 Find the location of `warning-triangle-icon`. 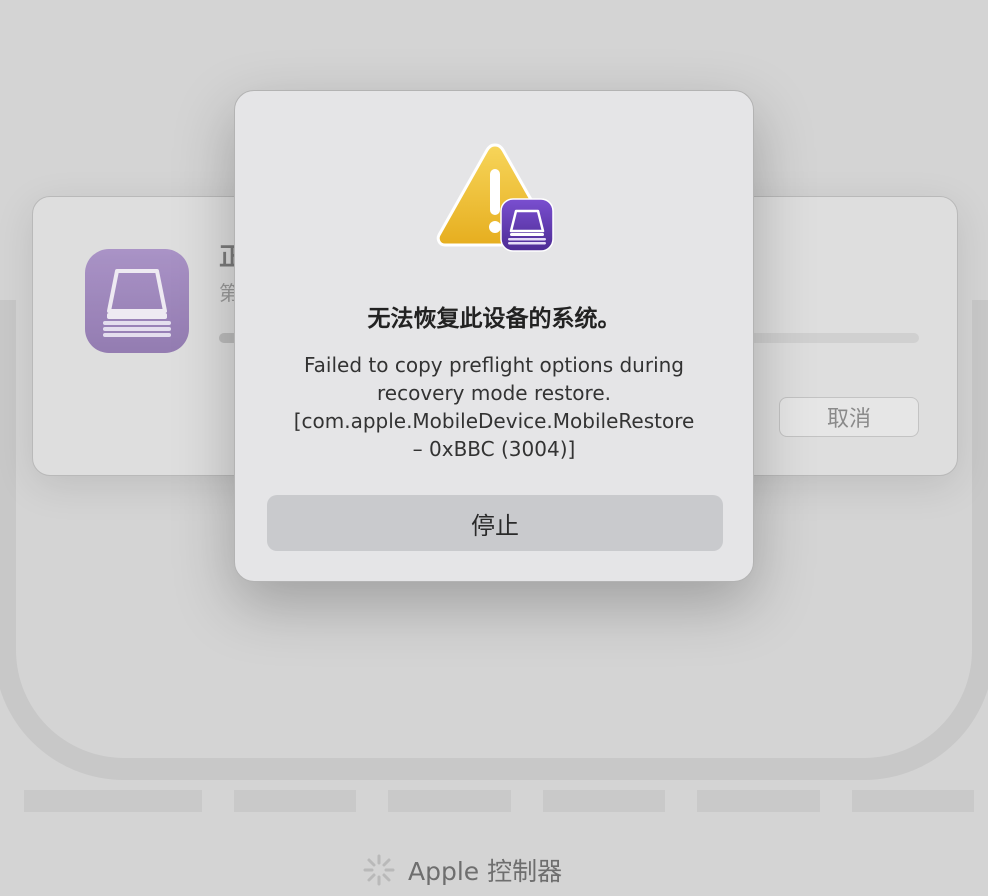

warning-triangle-icon is located at coordinates (495, 197).